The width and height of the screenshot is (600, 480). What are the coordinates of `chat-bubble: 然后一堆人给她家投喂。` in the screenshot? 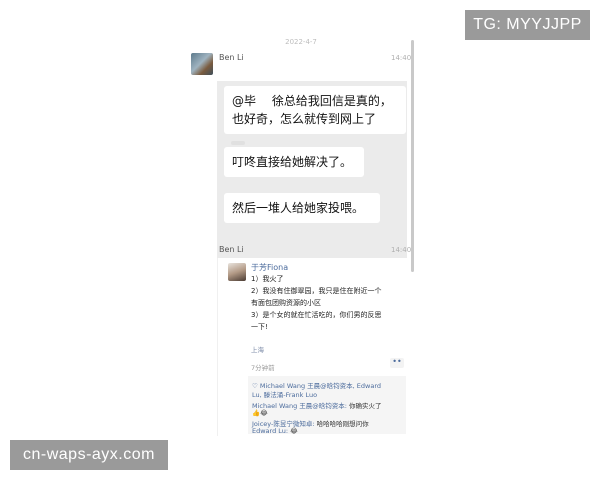 It's located at (302, 208).